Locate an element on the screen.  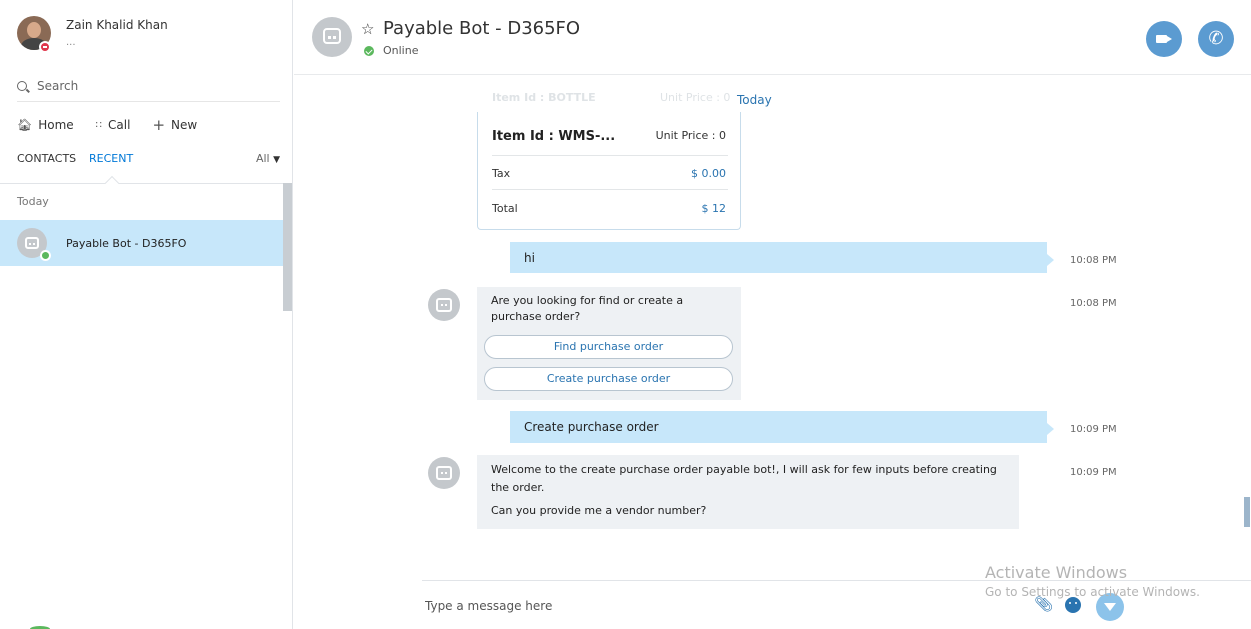
tabs-divider is located at coordinates (146, 183).